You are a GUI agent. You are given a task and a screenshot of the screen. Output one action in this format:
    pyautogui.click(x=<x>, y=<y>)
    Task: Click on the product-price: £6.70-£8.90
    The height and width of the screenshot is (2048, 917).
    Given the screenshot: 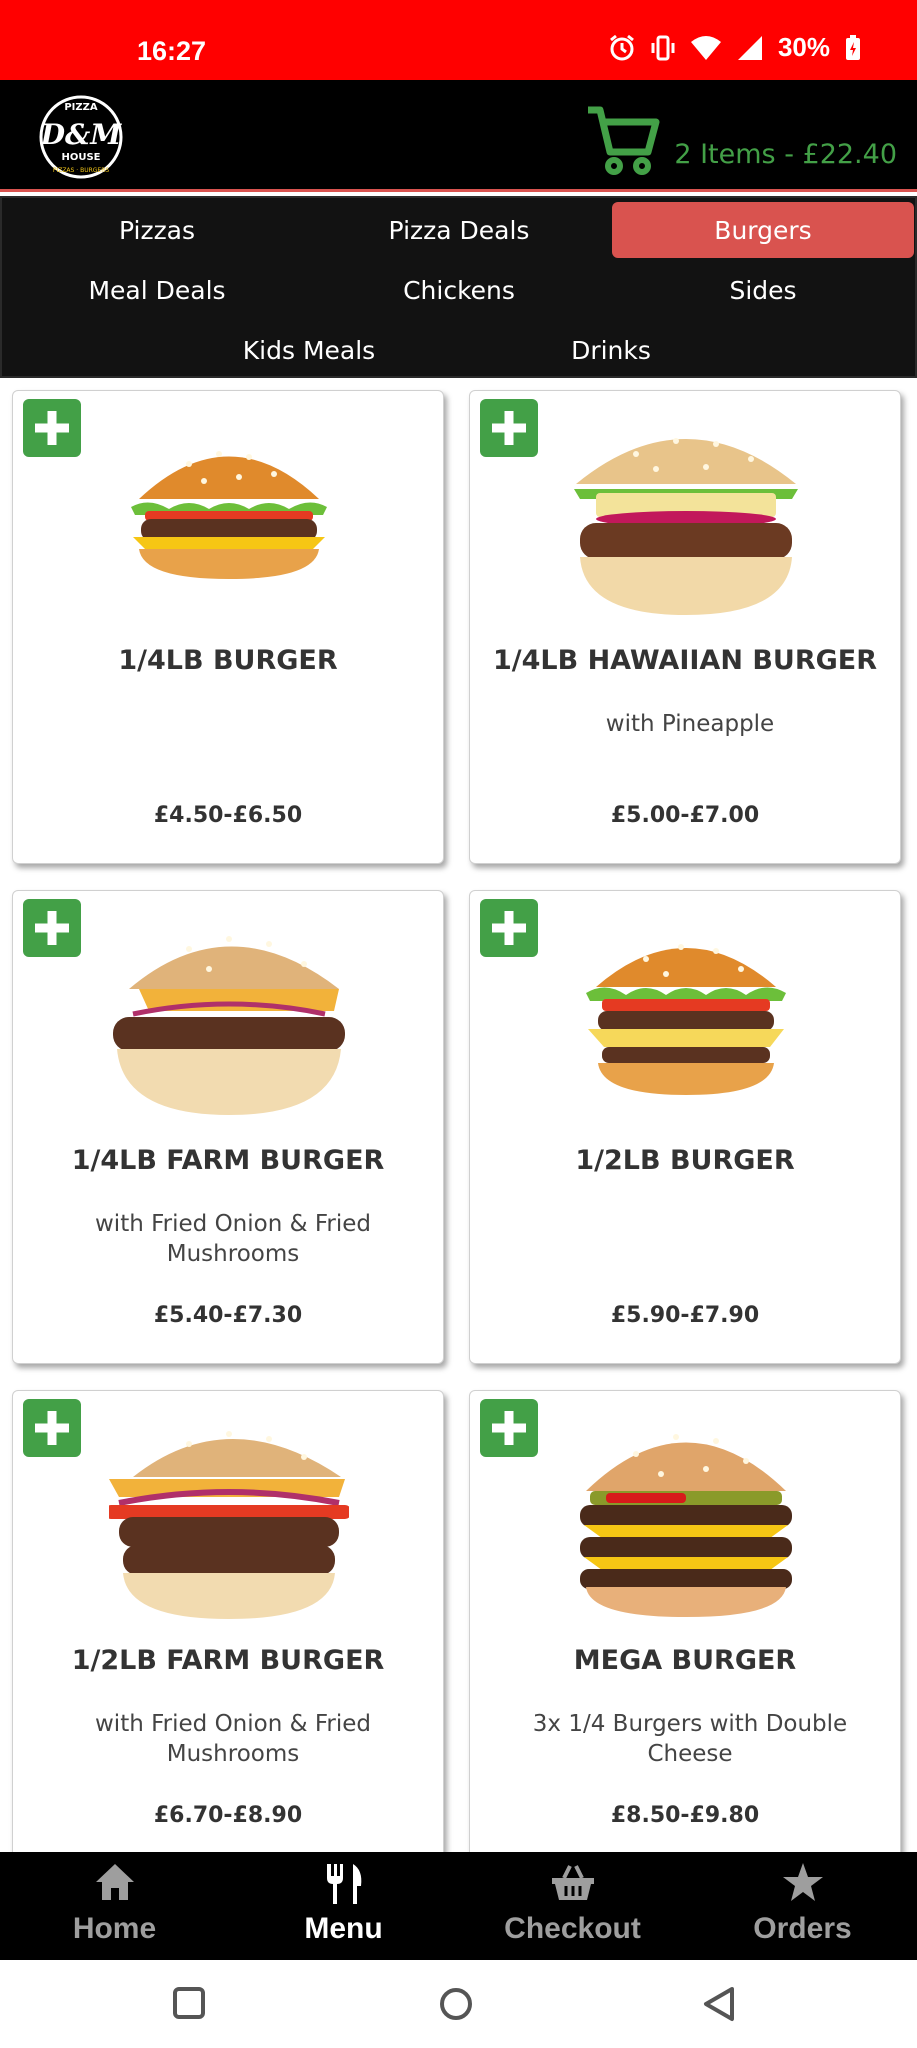 What is the action you would take?
    pyautogui.click(x=228, y=1815)
    